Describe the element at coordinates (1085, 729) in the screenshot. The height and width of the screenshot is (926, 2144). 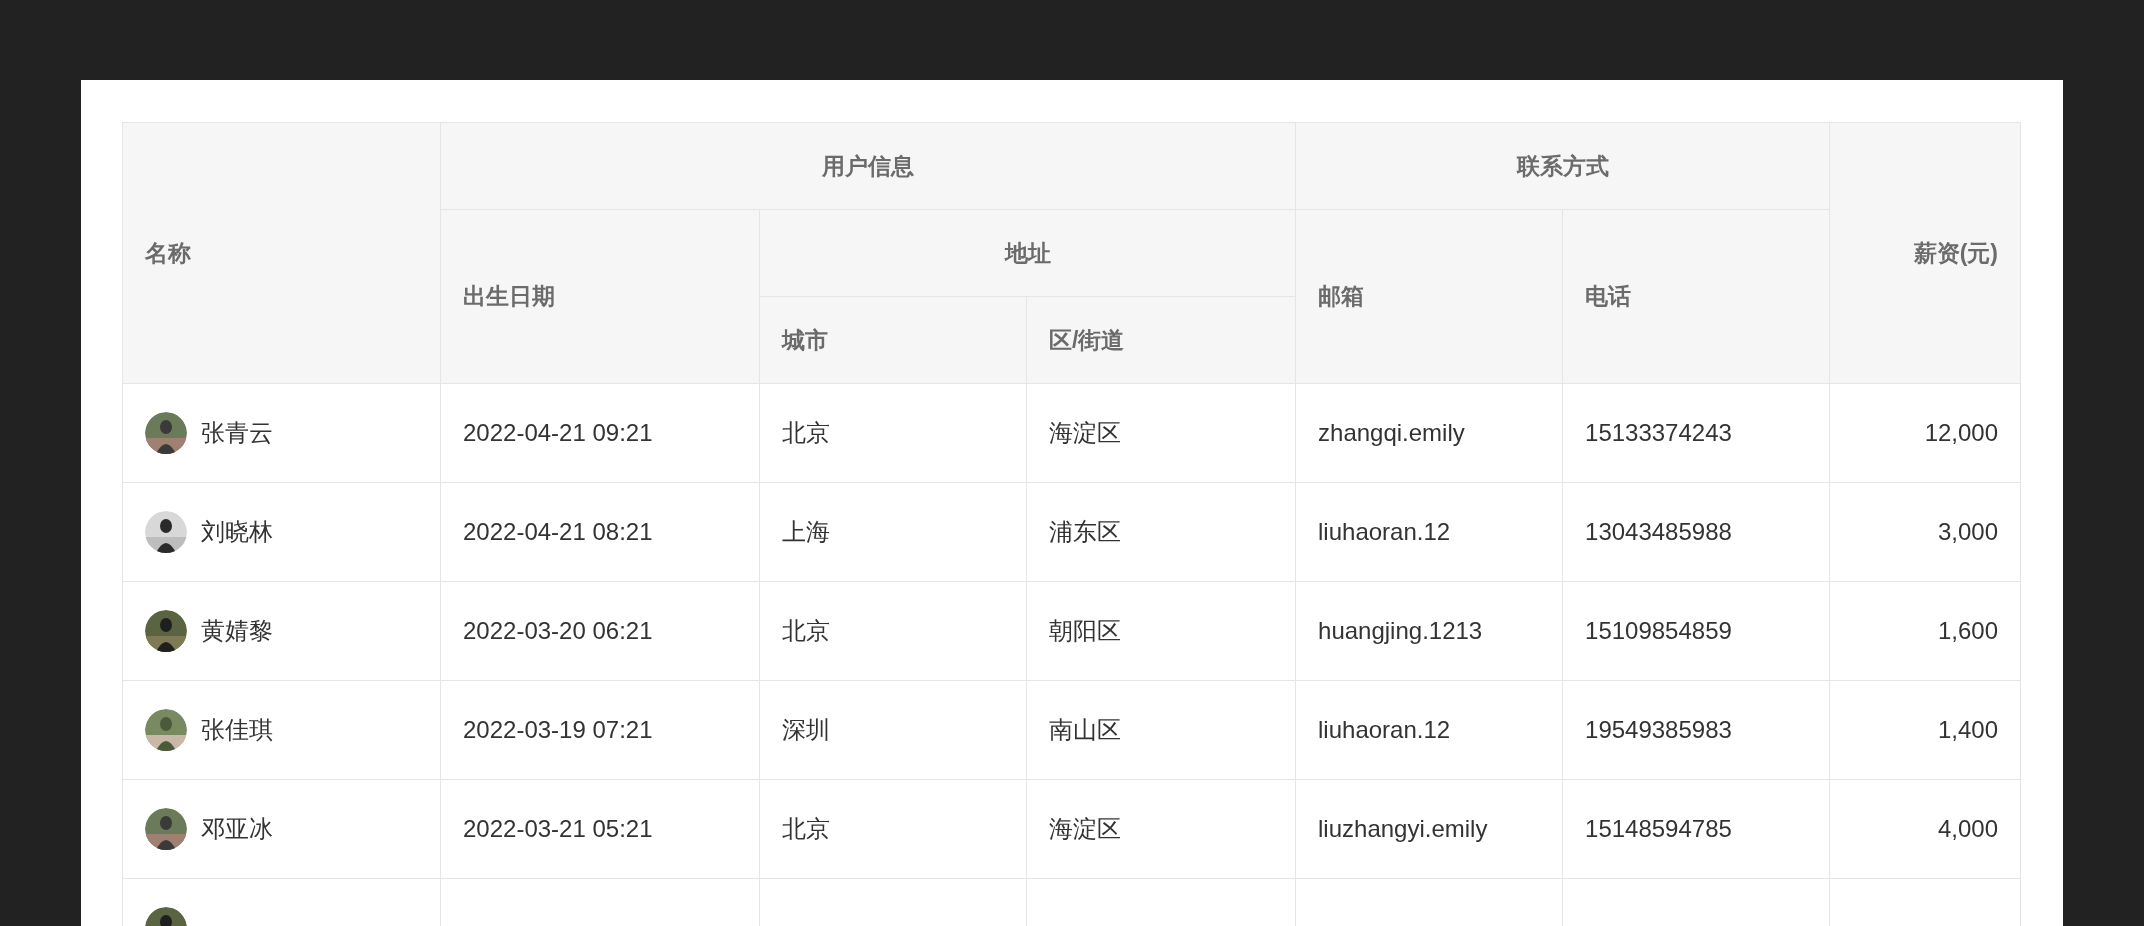
I see `table-cell: 南山区` at that location.